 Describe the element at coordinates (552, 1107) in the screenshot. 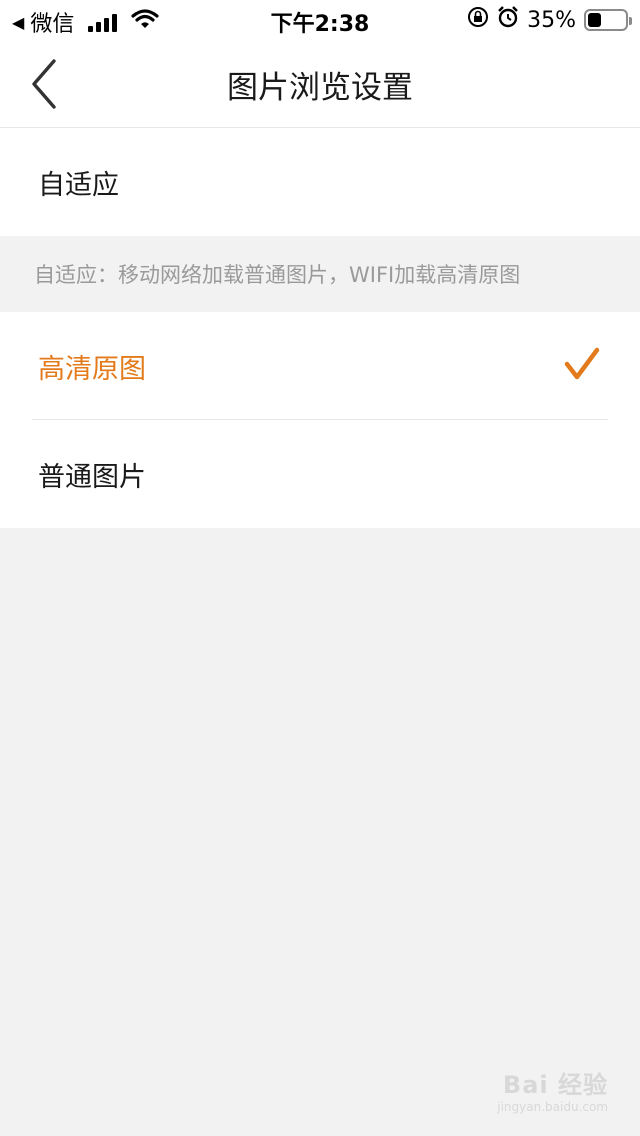

I see `watermark-url: jingyan.baidu.com` at that location.